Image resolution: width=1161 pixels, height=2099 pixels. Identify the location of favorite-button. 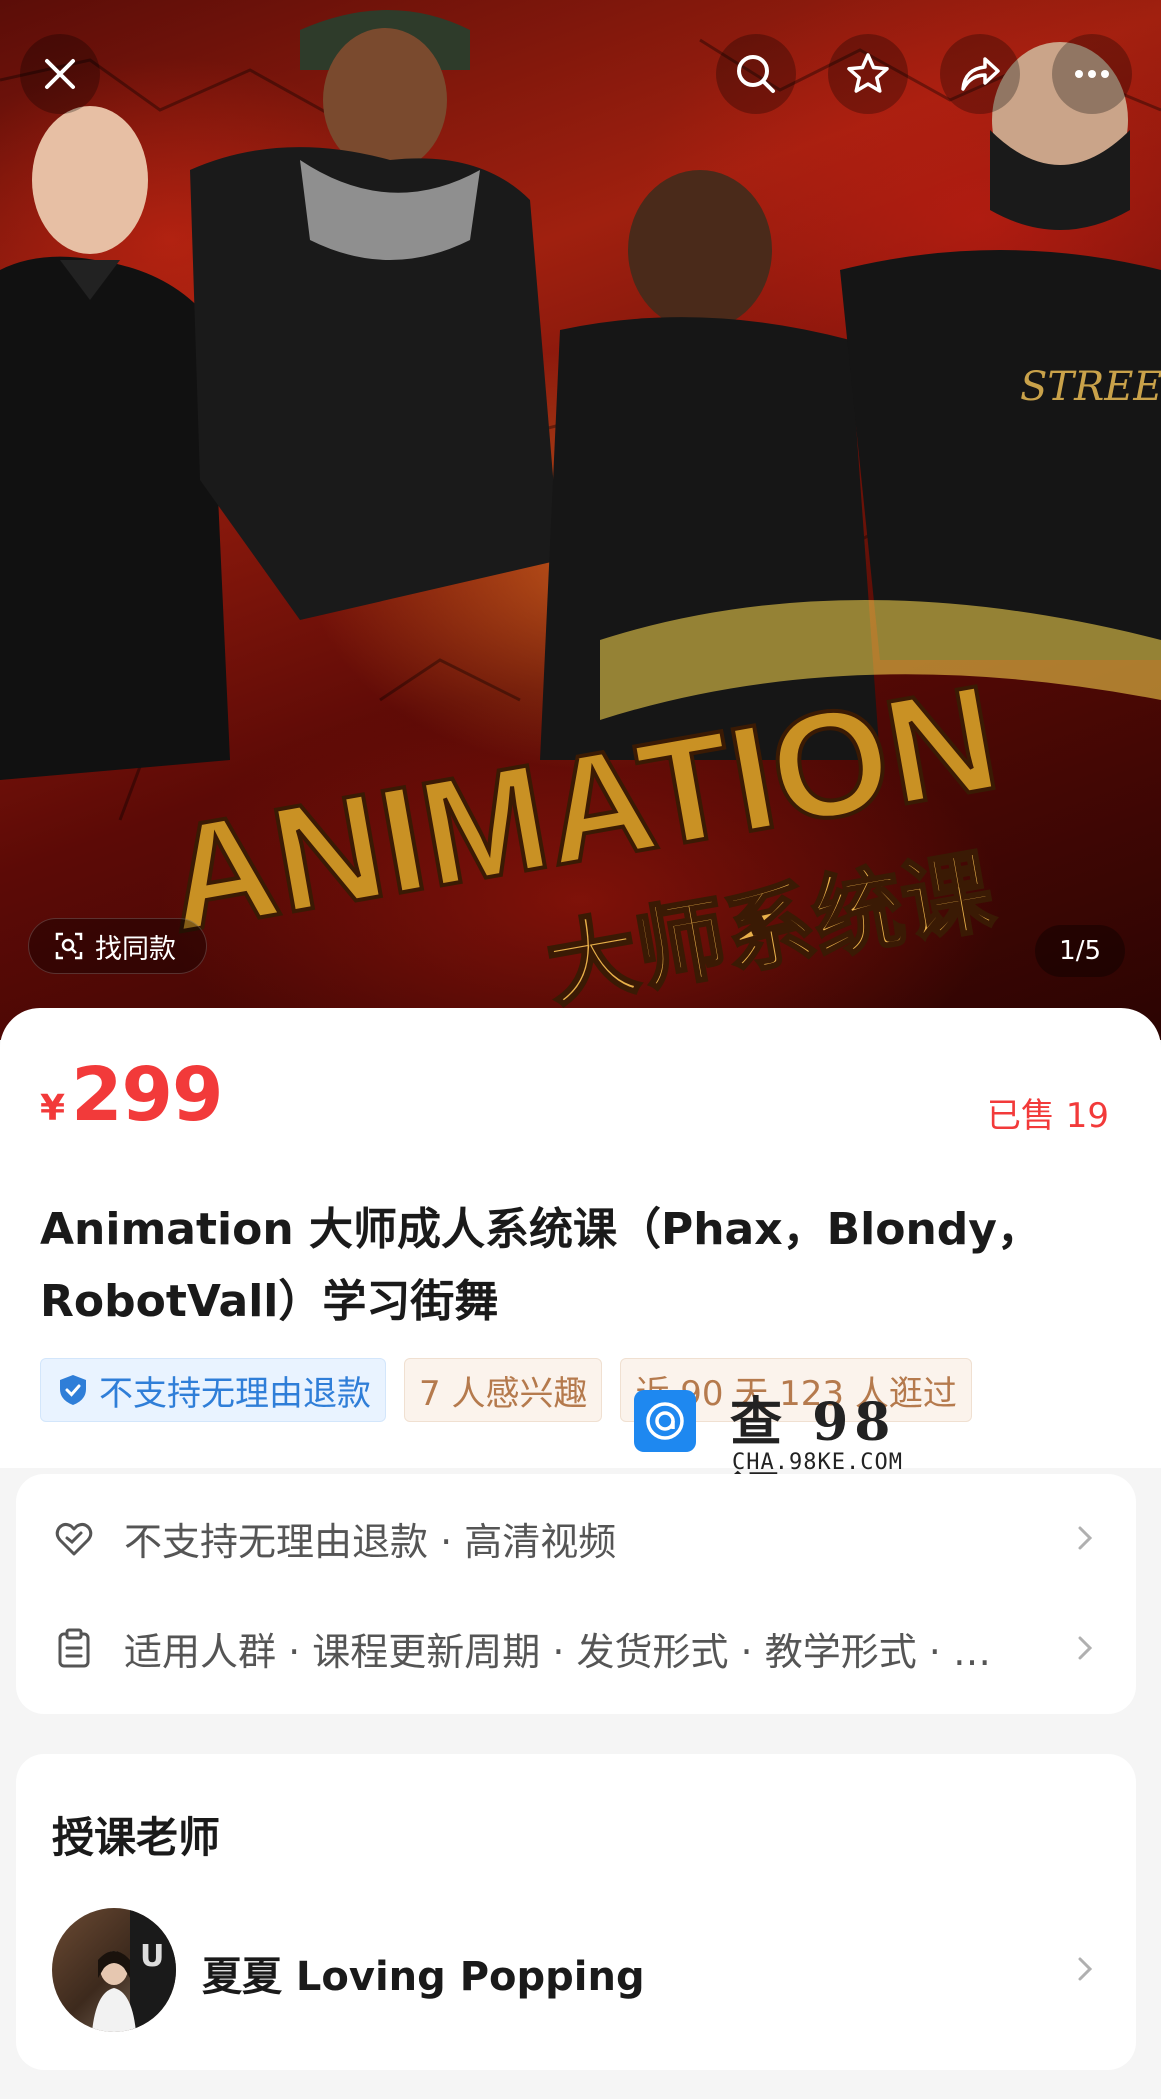
(868, 74).